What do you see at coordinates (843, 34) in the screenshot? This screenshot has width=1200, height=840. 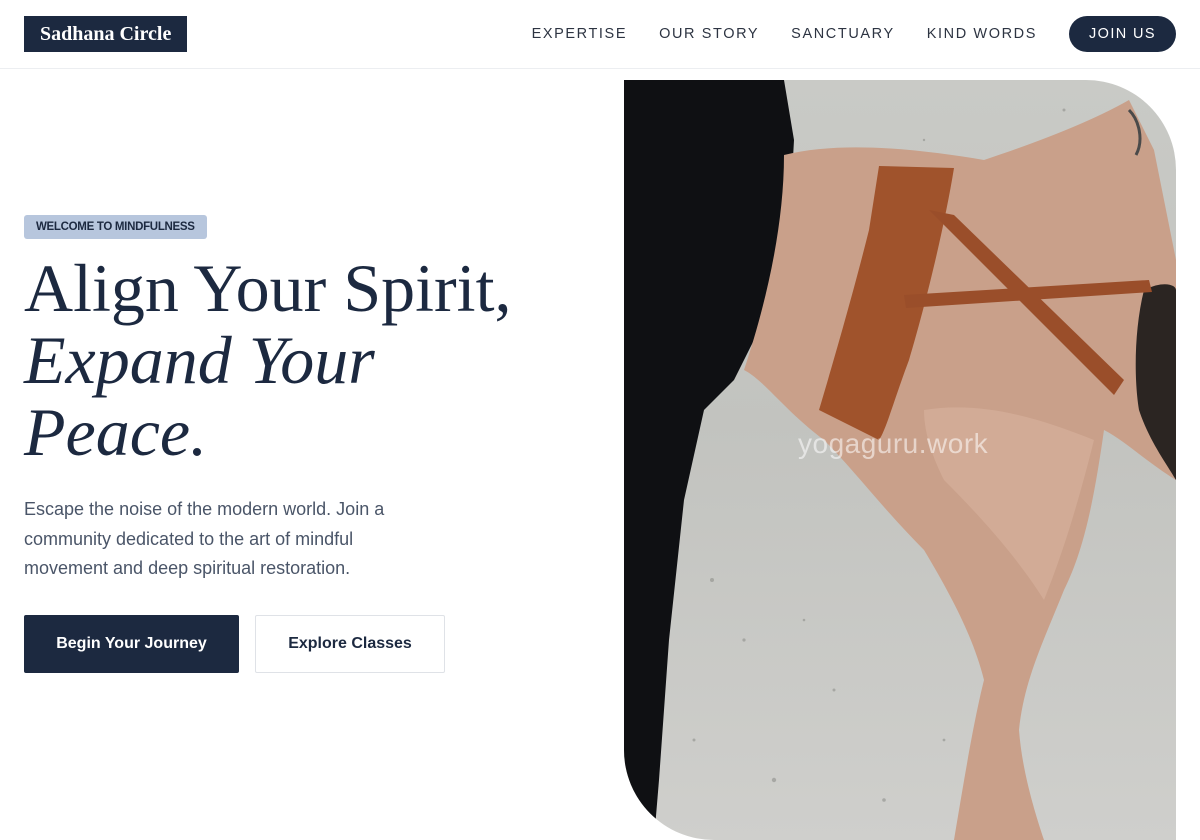 I see `nav-link-sanctuary: SANCTUARY` at bounding box center [843, 34].